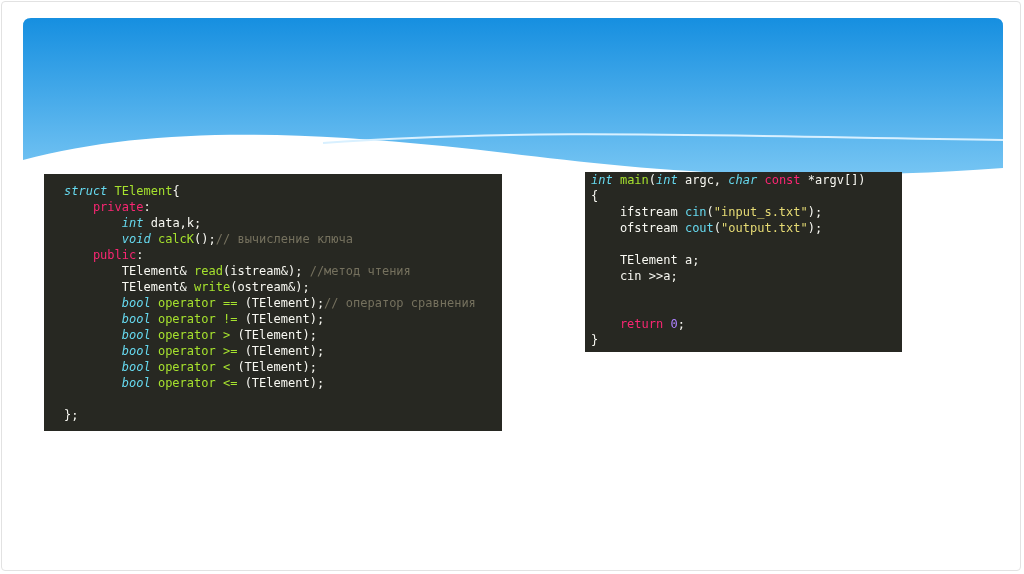 The height and width of the screenshot is (574, 1024). Describe the element at coordinates (222, 351) in the screenshot. I see `code-line: bool operator >= (TElement);` at that location.